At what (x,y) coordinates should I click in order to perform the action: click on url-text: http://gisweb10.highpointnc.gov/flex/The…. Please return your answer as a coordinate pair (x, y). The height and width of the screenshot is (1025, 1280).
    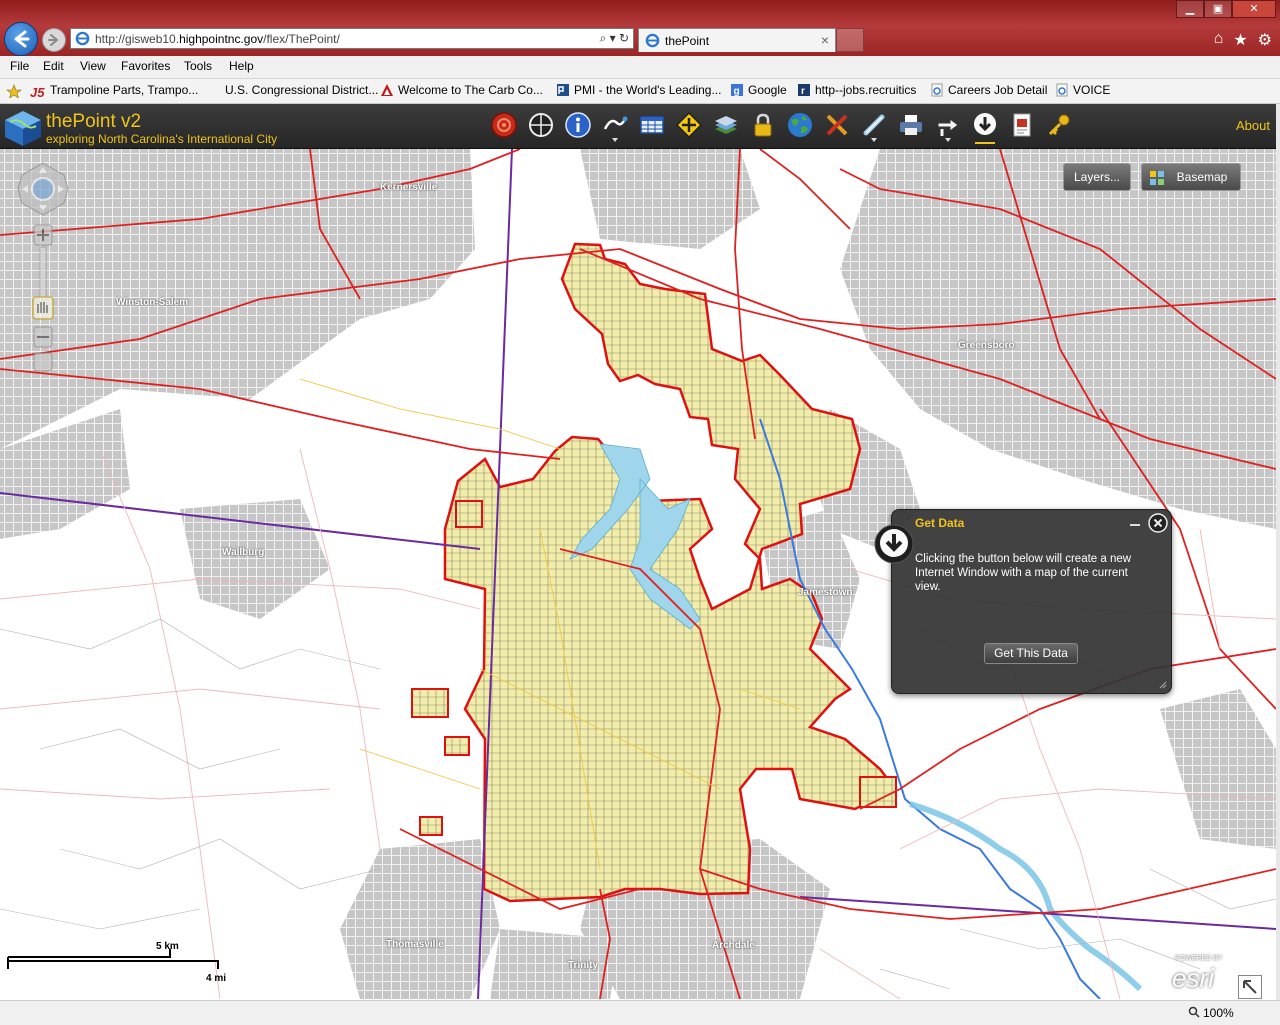
    Looking at the image, I should click on (217, 39).